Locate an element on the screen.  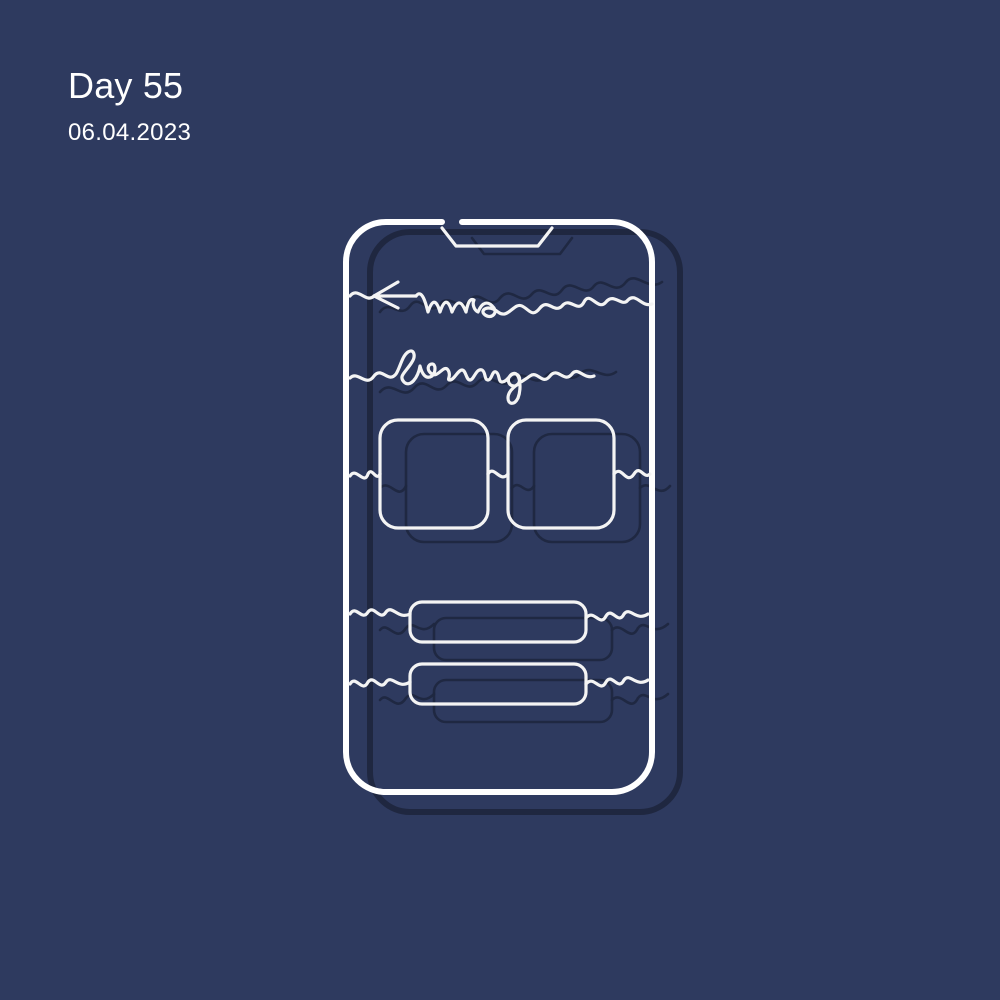
back-arrow-icon is located at coordinates (395, 295).